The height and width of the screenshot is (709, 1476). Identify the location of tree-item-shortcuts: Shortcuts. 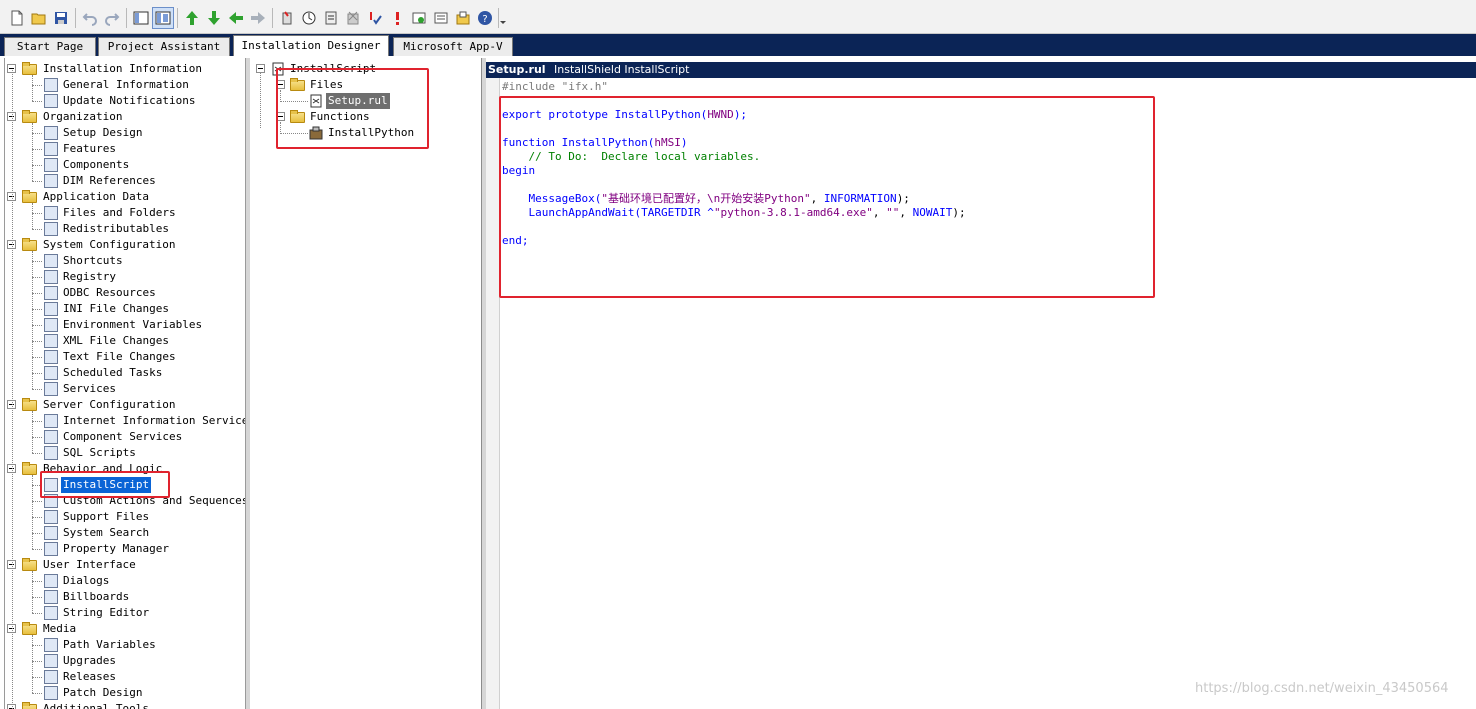
(125, 261).